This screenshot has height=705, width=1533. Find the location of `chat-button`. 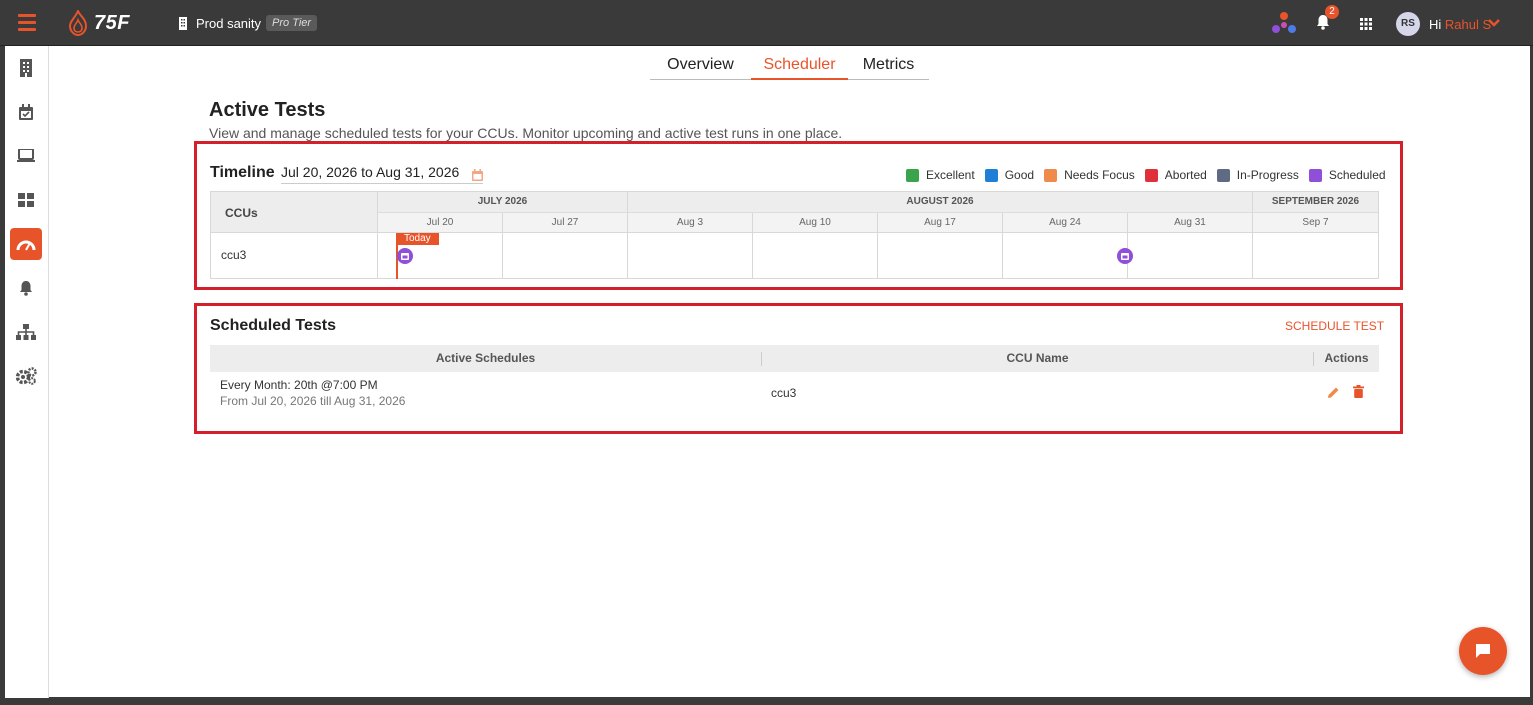

chat-button is located at coordinates (1483, 651).